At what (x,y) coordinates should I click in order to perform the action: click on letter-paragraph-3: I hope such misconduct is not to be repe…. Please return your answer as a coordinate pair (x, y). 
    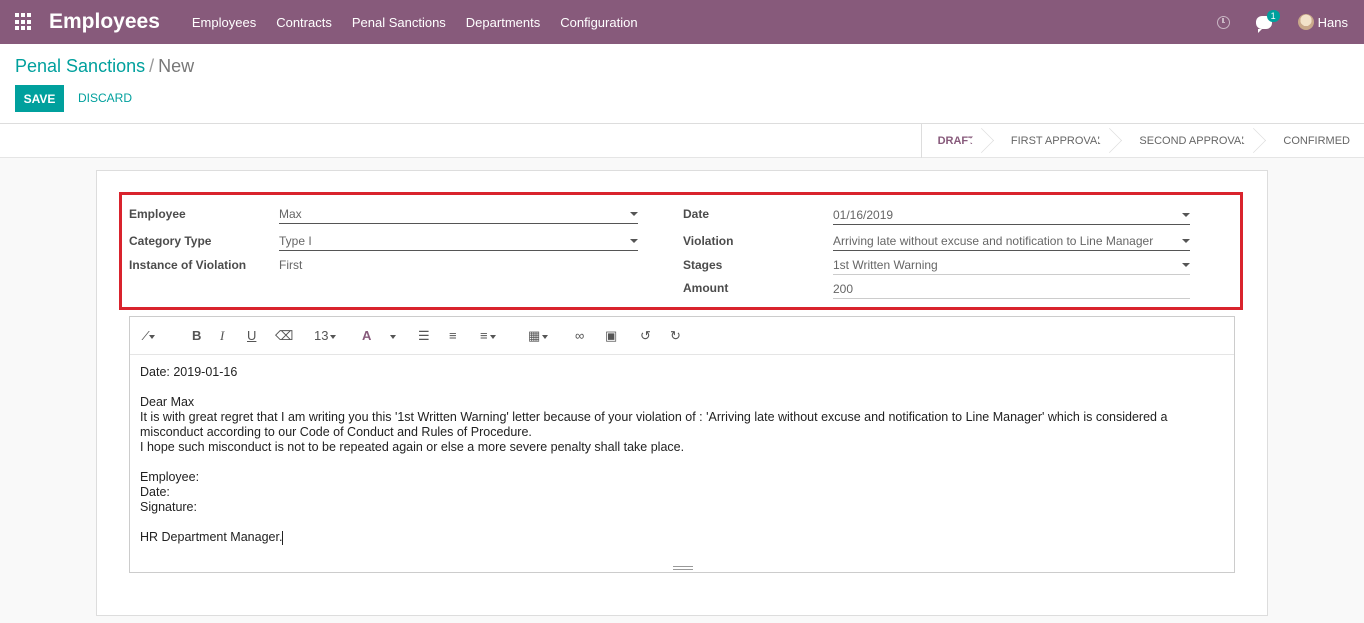
    Looking at the image, I should click on (412, 447).